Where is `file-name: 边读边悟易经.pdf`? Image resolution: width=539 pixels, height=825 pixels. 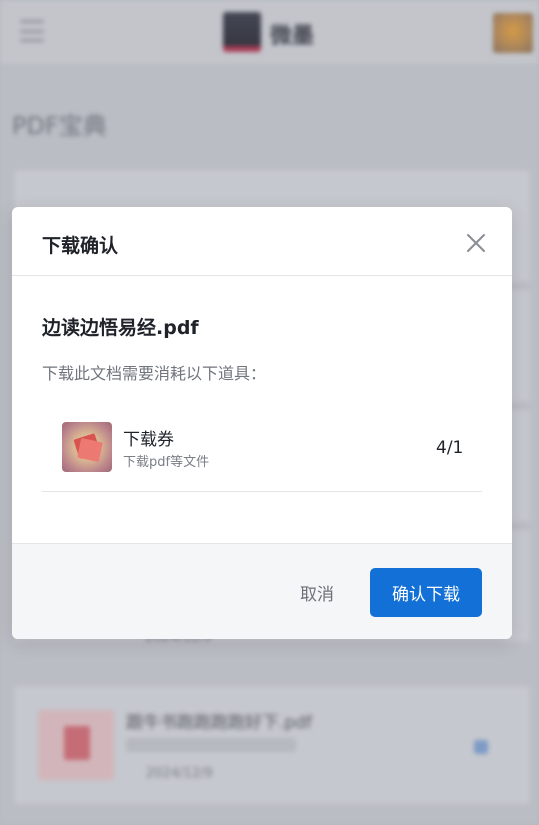 file-name: 边读边悟易经.pdf is located at coordinates (120, 328).